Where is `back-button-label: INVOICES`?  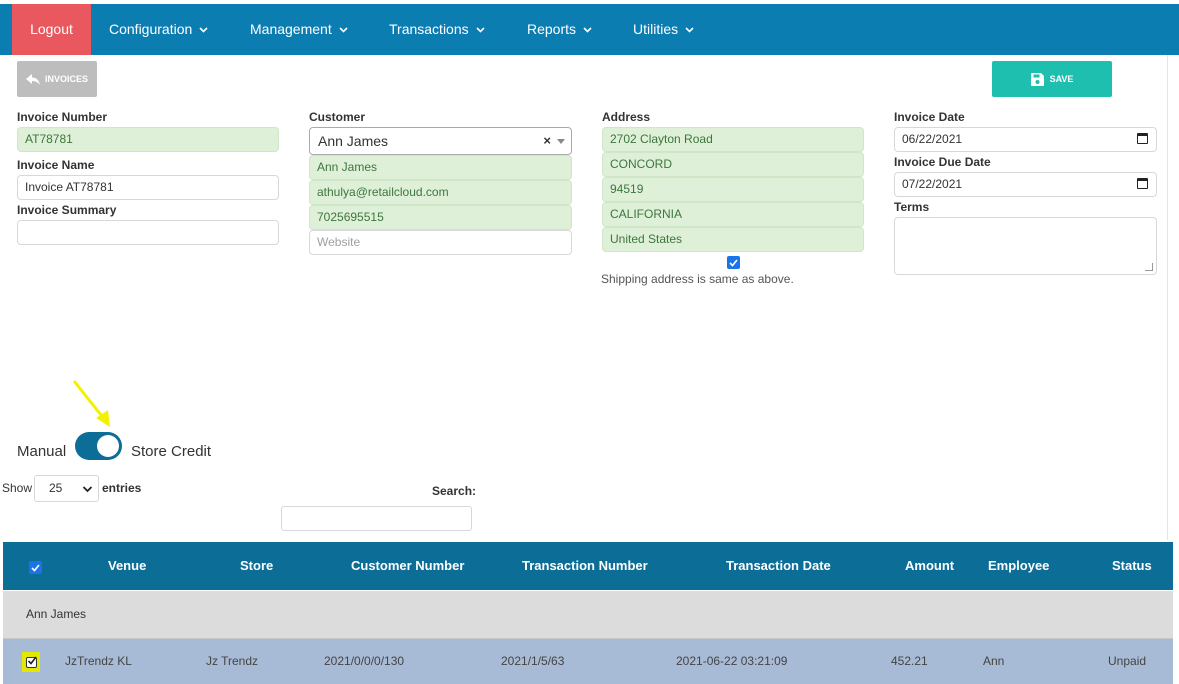
back-button-label: INVOICES is located at coordinates (66, 79).